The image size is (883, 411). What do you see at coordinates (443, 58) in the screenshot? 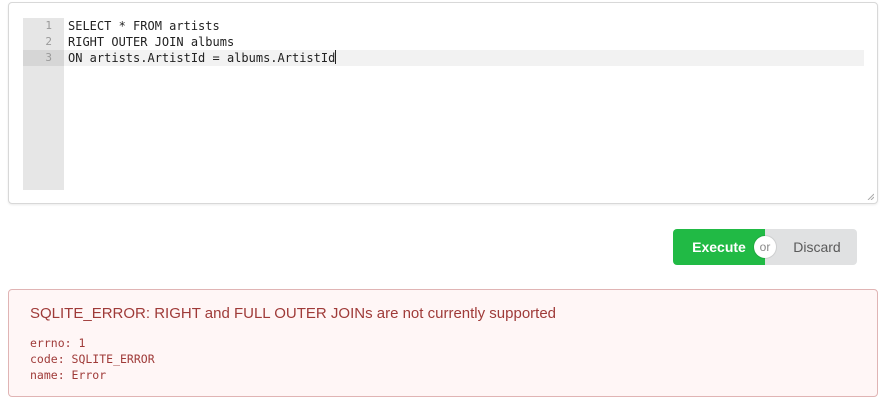
I see `code-line-active: 3 ON artists.ArtistId = albums.ArtistId` at bounding box center [443, 58].